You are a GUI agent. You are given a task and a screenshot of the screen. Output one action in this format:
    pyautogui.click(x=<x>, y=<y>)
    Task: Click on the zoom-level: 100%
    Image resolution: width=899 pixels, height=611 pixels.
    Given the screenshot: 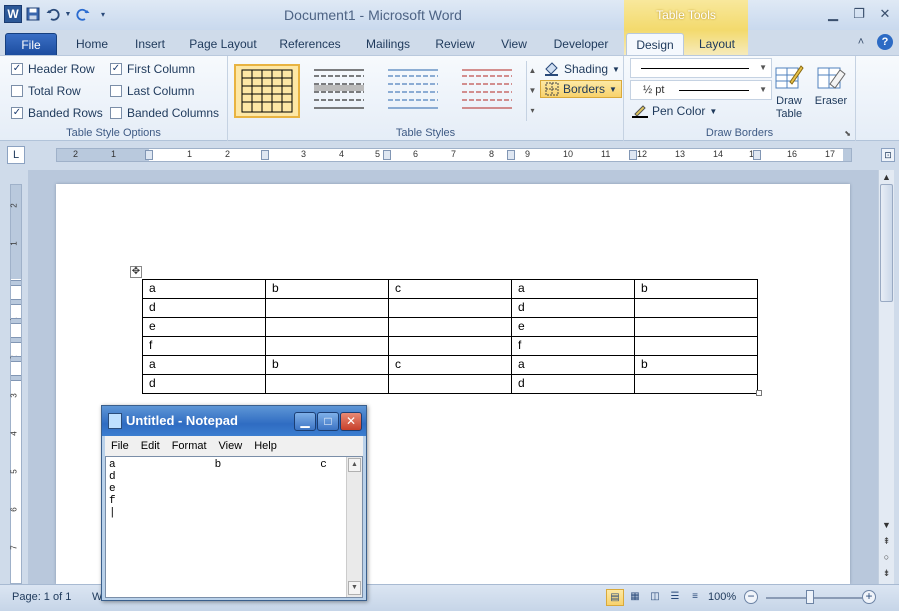 What is the action you would take?
    pyautogui.click(x=722, y=597)
    